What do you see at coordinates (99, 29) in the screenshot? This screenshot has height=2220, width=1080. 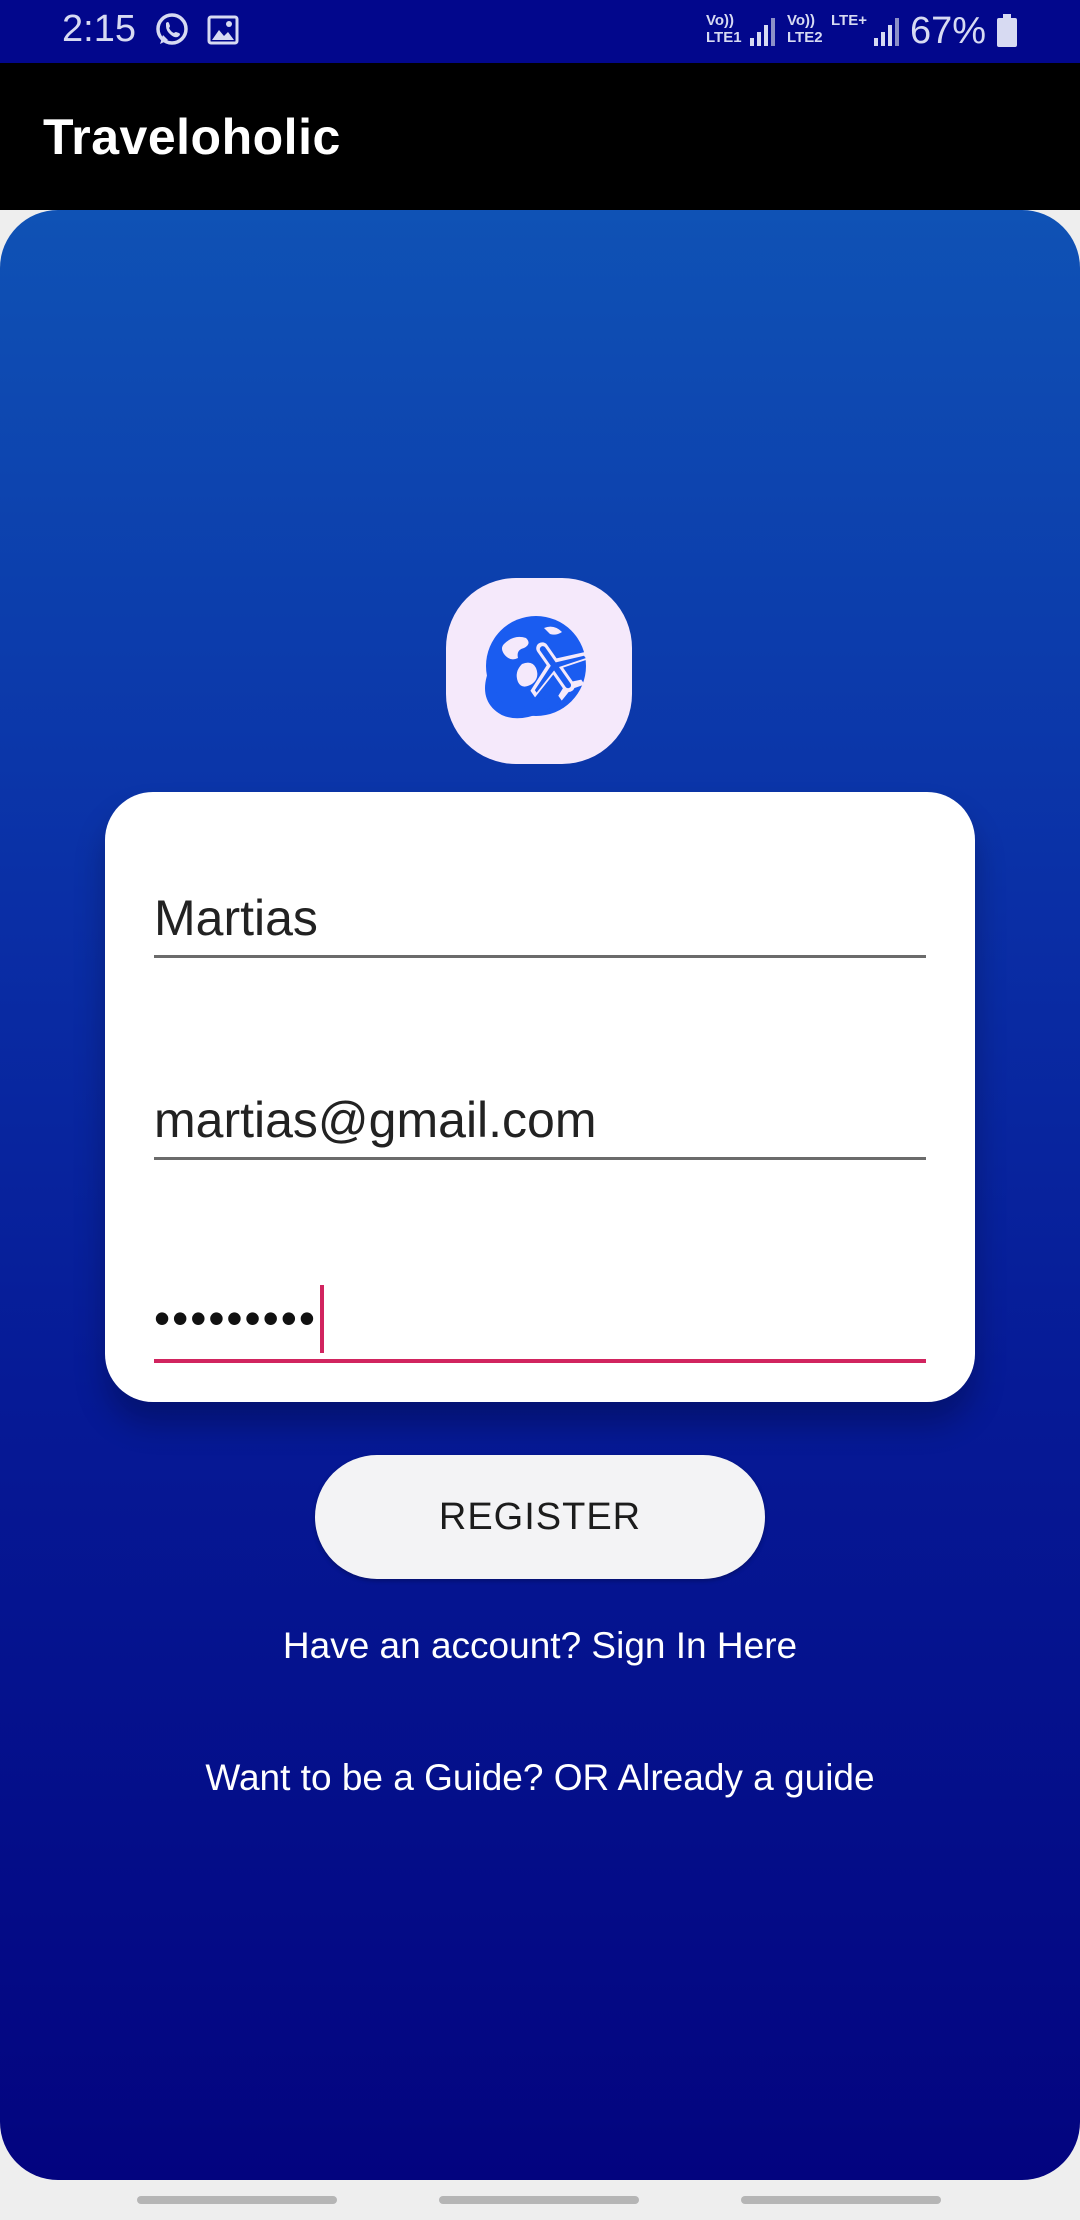 I see `status-time: 2:15` at bounding box center [99, 29].